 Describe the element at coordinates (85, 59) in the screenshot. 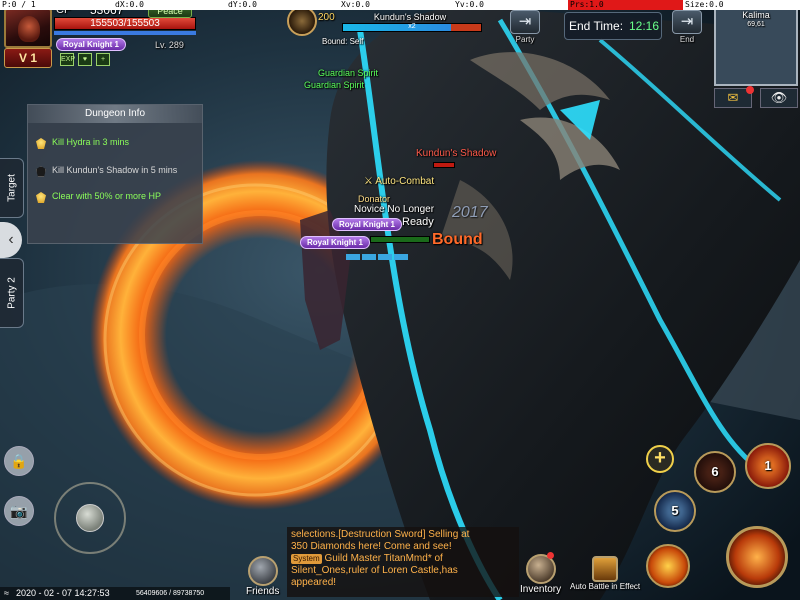

I see `heart-buff-icon: ♥` at that location.